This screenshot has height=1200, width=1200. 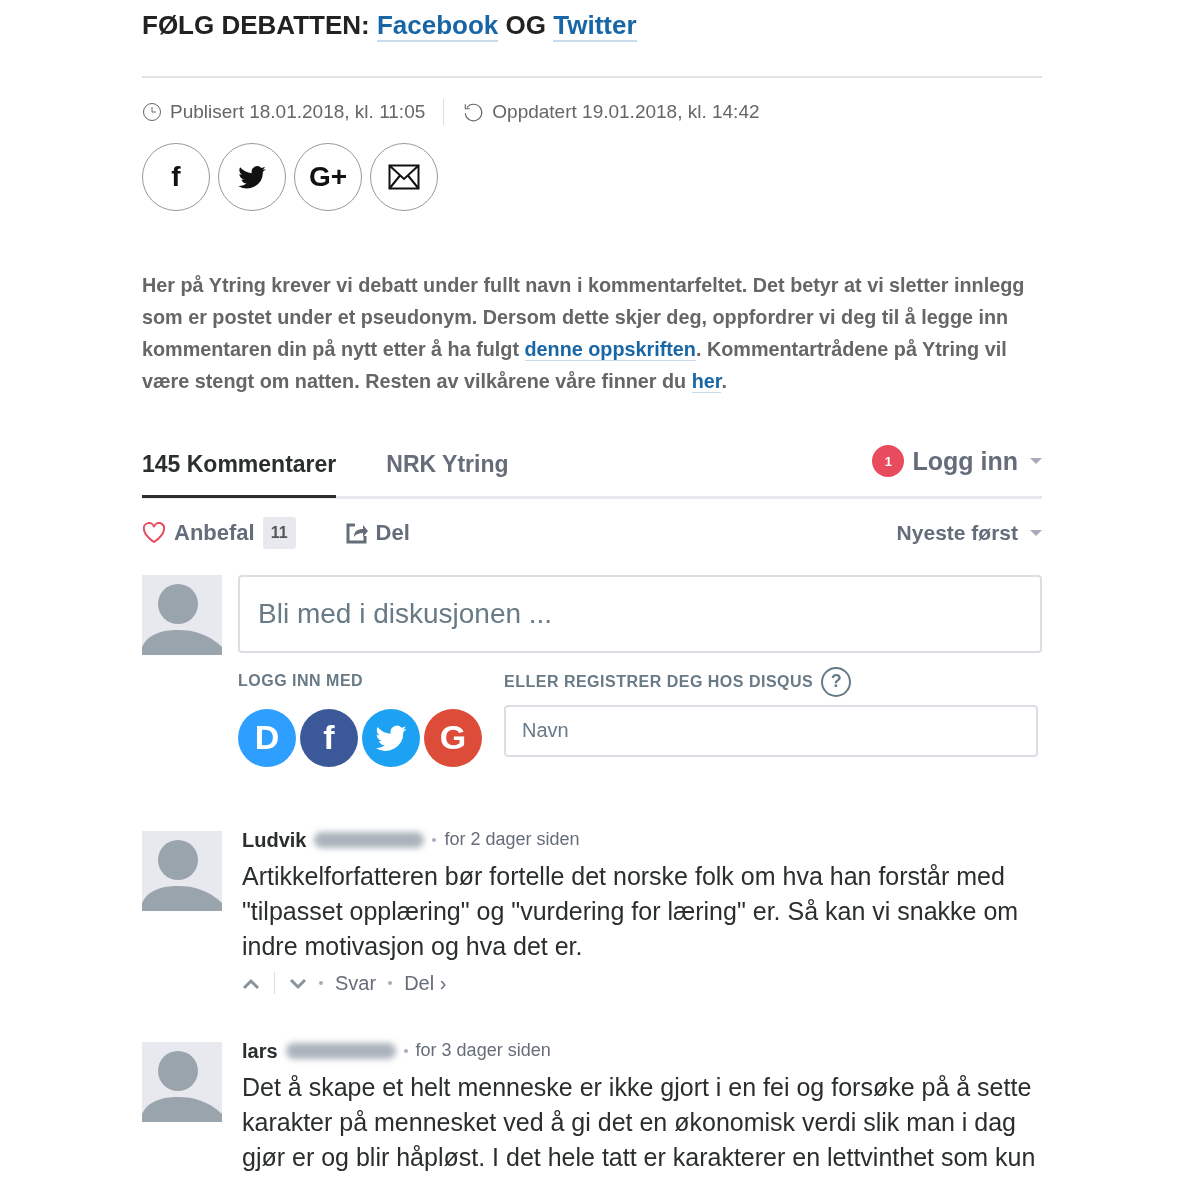 What do you see at coordinates (473, 112) in the screenshot?
I see `refresh-icon` at bounding box center [473, 112].